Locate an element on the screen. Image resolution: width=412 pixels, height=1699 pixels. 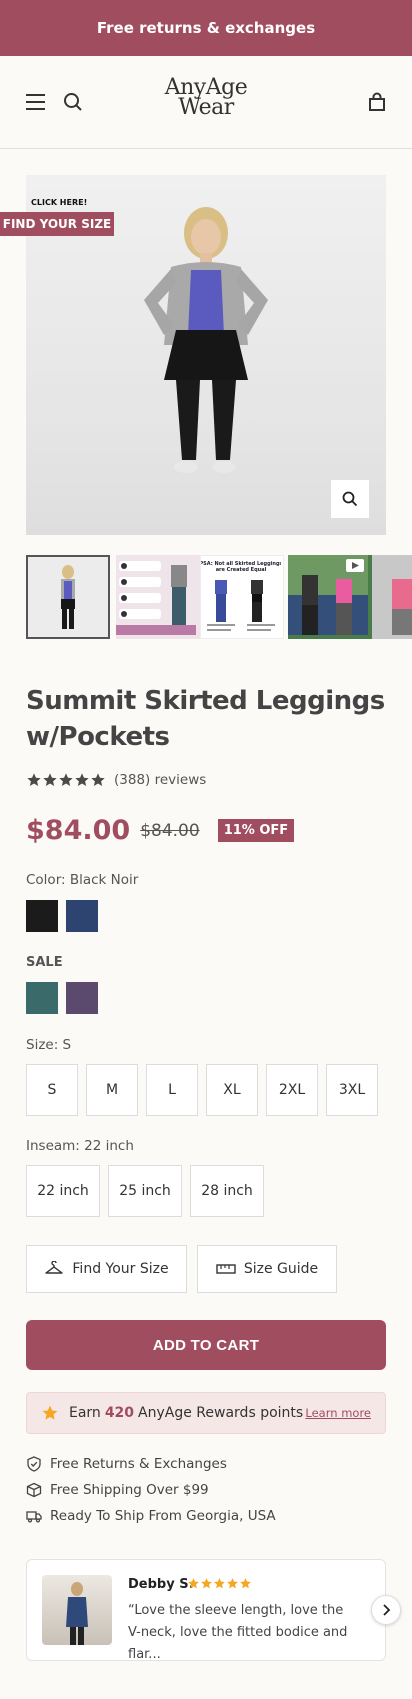
rating-stars is located at coordinates (66, 780).